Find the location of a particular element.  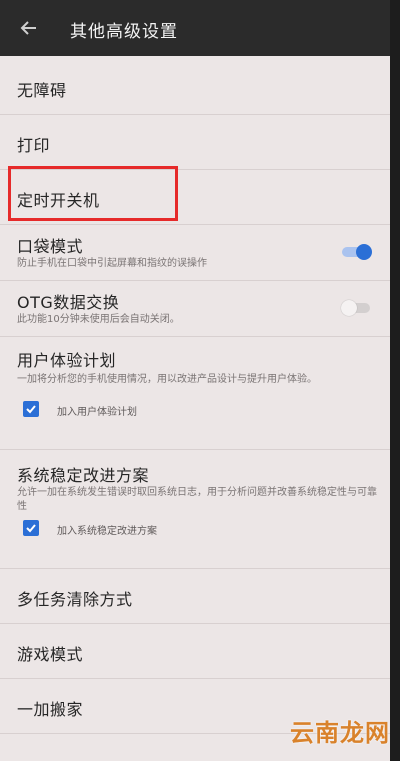

page-title: 其他高级设置 is located at coordinates (124, 32).